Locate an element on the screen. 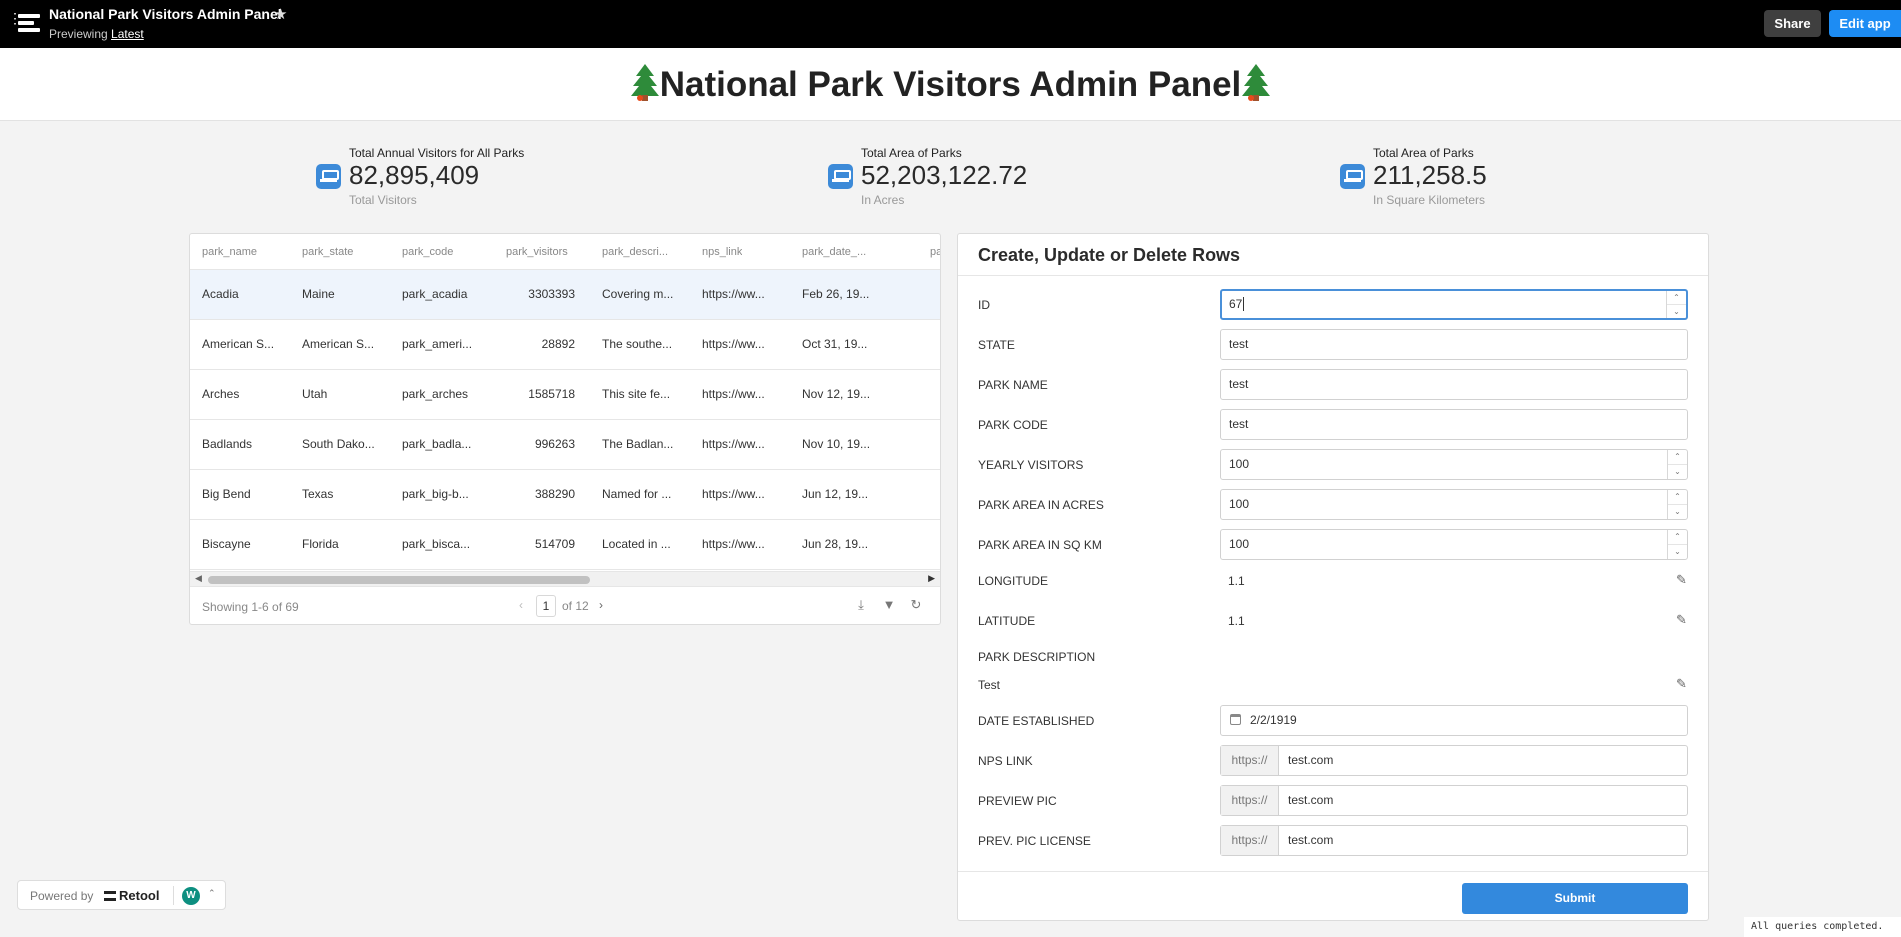 This screenshot has width=1901, height=937. area-sqkm-value: 100 is located at coordinates (1239, 544).